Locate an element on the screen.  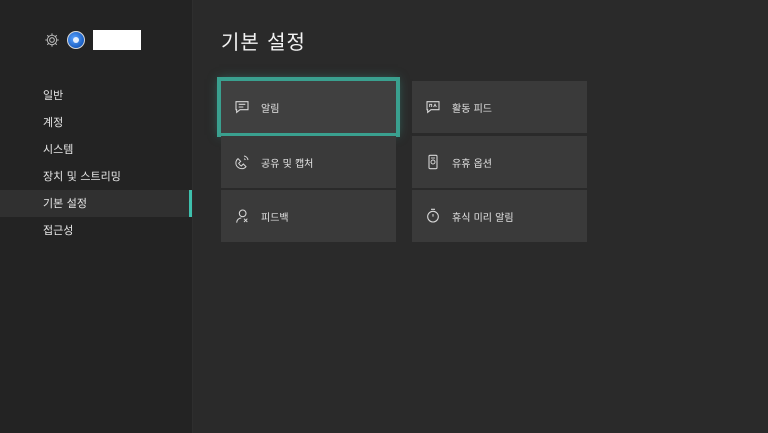
tile-idle-options: 유휴 옵션 is located at coordinates (499, 162).